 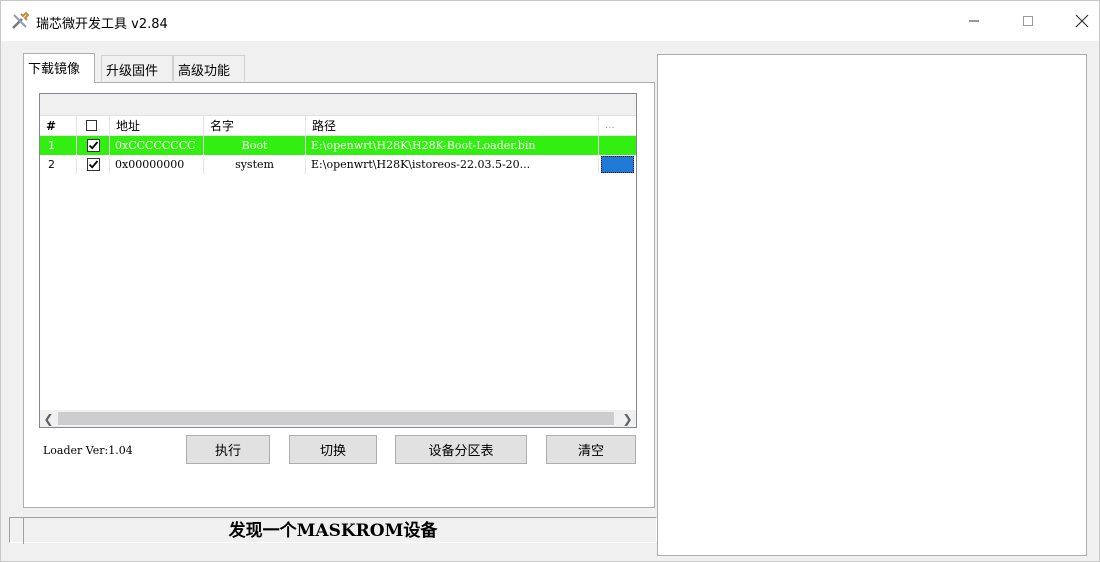 What do you see at coordinates (48, 418) in the screenshot?
I see `scroll-left-icon: ❮` at bounding box center [48, 418].